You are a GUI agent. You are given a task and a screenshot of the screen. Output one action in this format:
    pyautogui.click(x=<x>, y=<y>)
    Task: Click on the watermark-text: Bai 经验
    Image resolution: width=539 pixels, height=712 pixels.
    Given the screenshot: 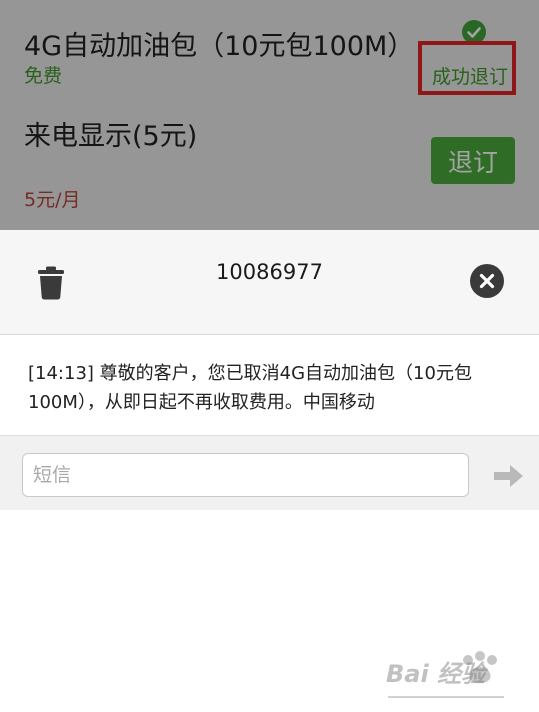 What is the action you would take?
    pyautogui.click(x=436, y=674)
    